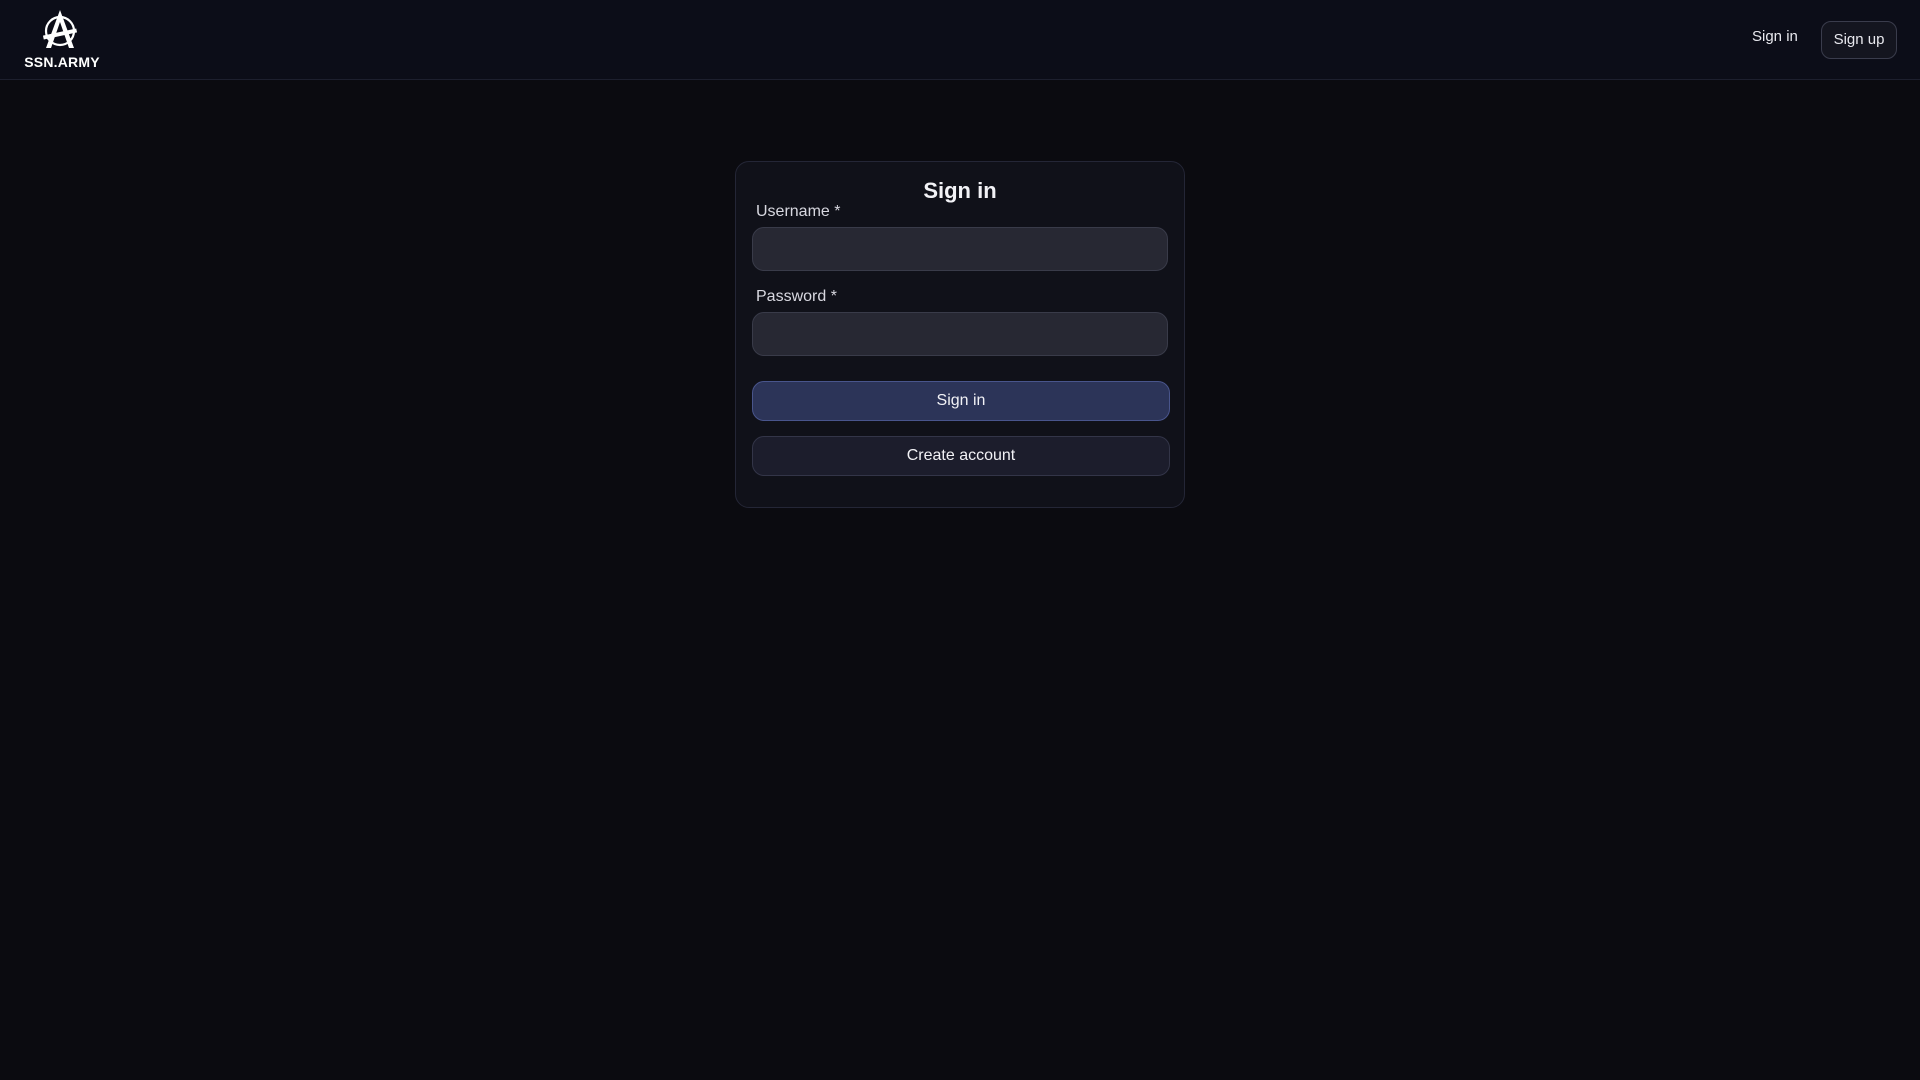 The height and width of the screenshot is (1080, 1920). Describe the element at coordinates (1775, 36) in the screenshot. I see `header-sign-in-link: Sign in` at that location.